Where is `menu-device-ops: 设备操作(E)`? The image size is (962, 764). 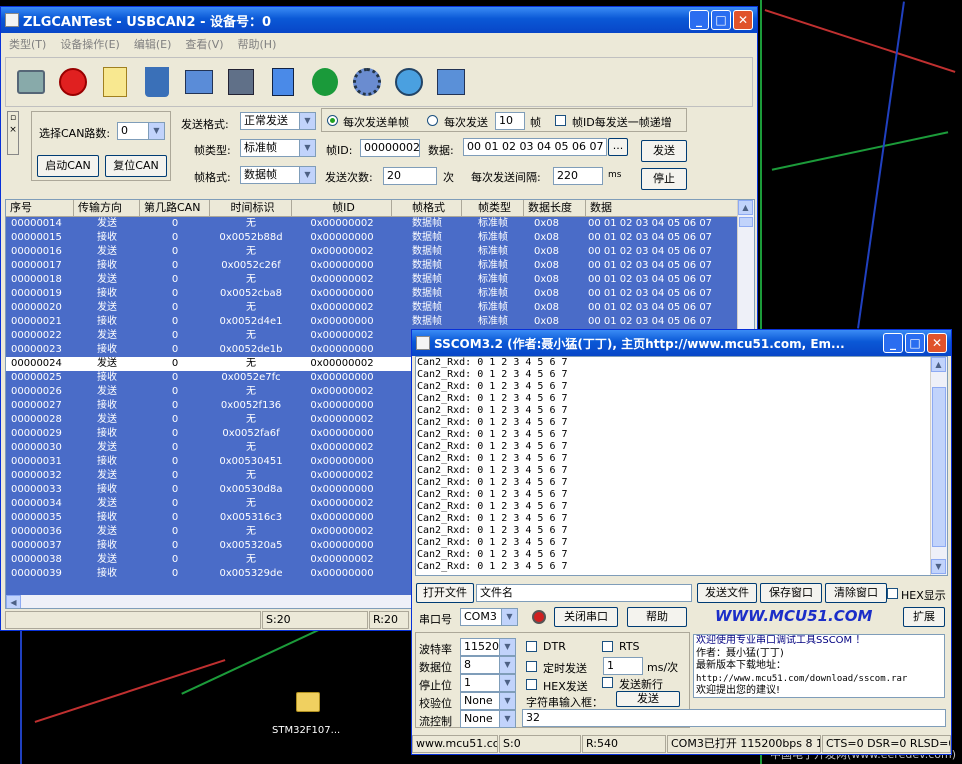 menu-device-ops: 设备操作(E) is located at coordinates (90, 44).